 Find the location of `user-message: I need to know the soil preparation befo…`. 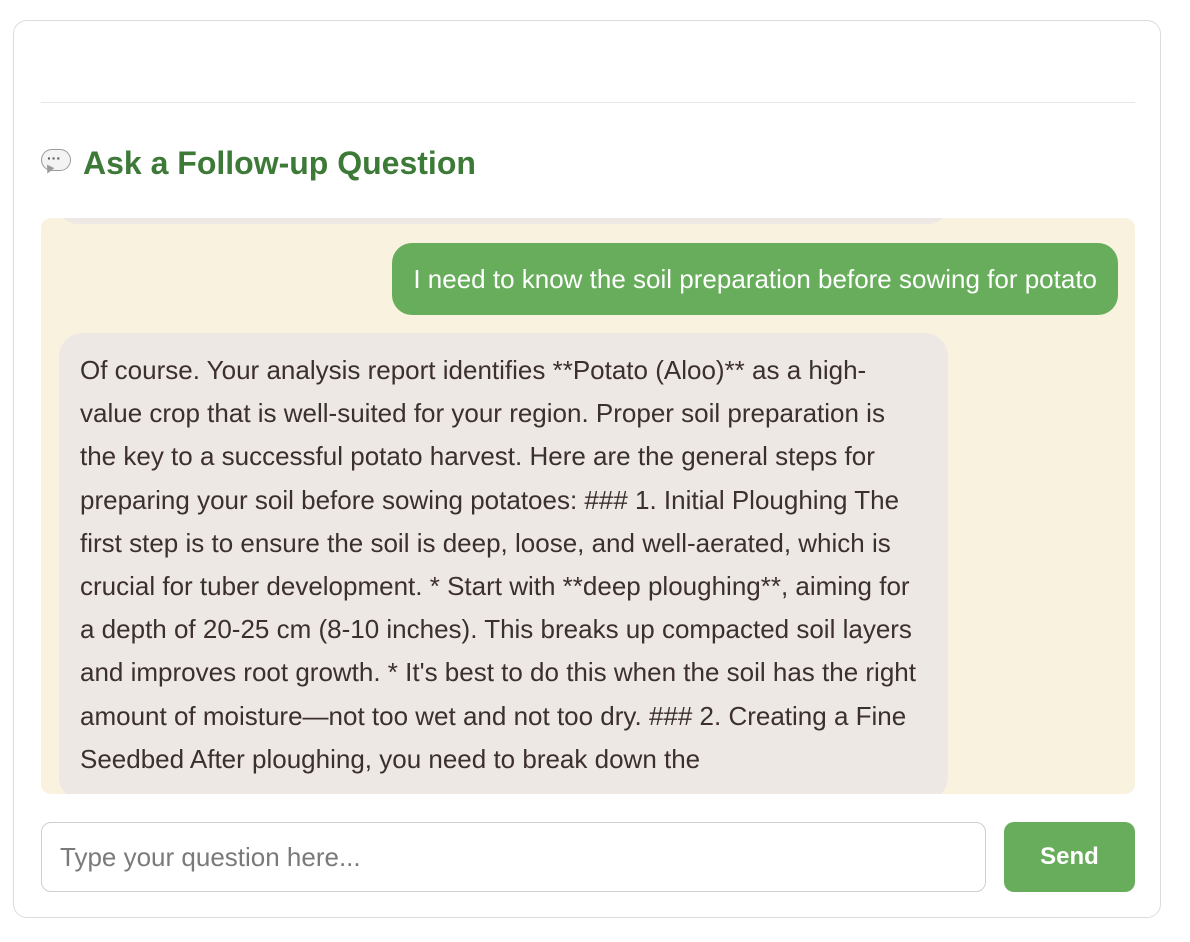

user-message: I need to know the soil preparation befo… is located at coordinates (755, 279).